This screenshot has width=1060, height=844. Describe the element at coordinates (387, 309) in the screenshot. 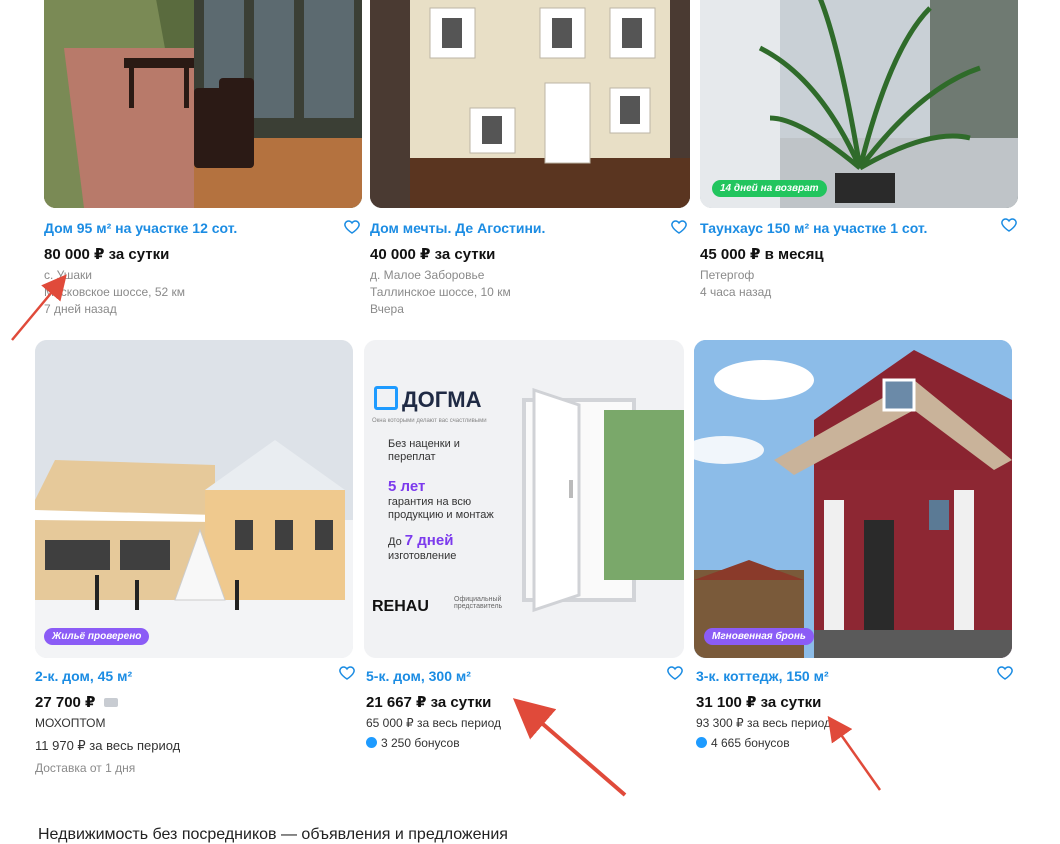

I see `listing-date: Вчера` at that location.